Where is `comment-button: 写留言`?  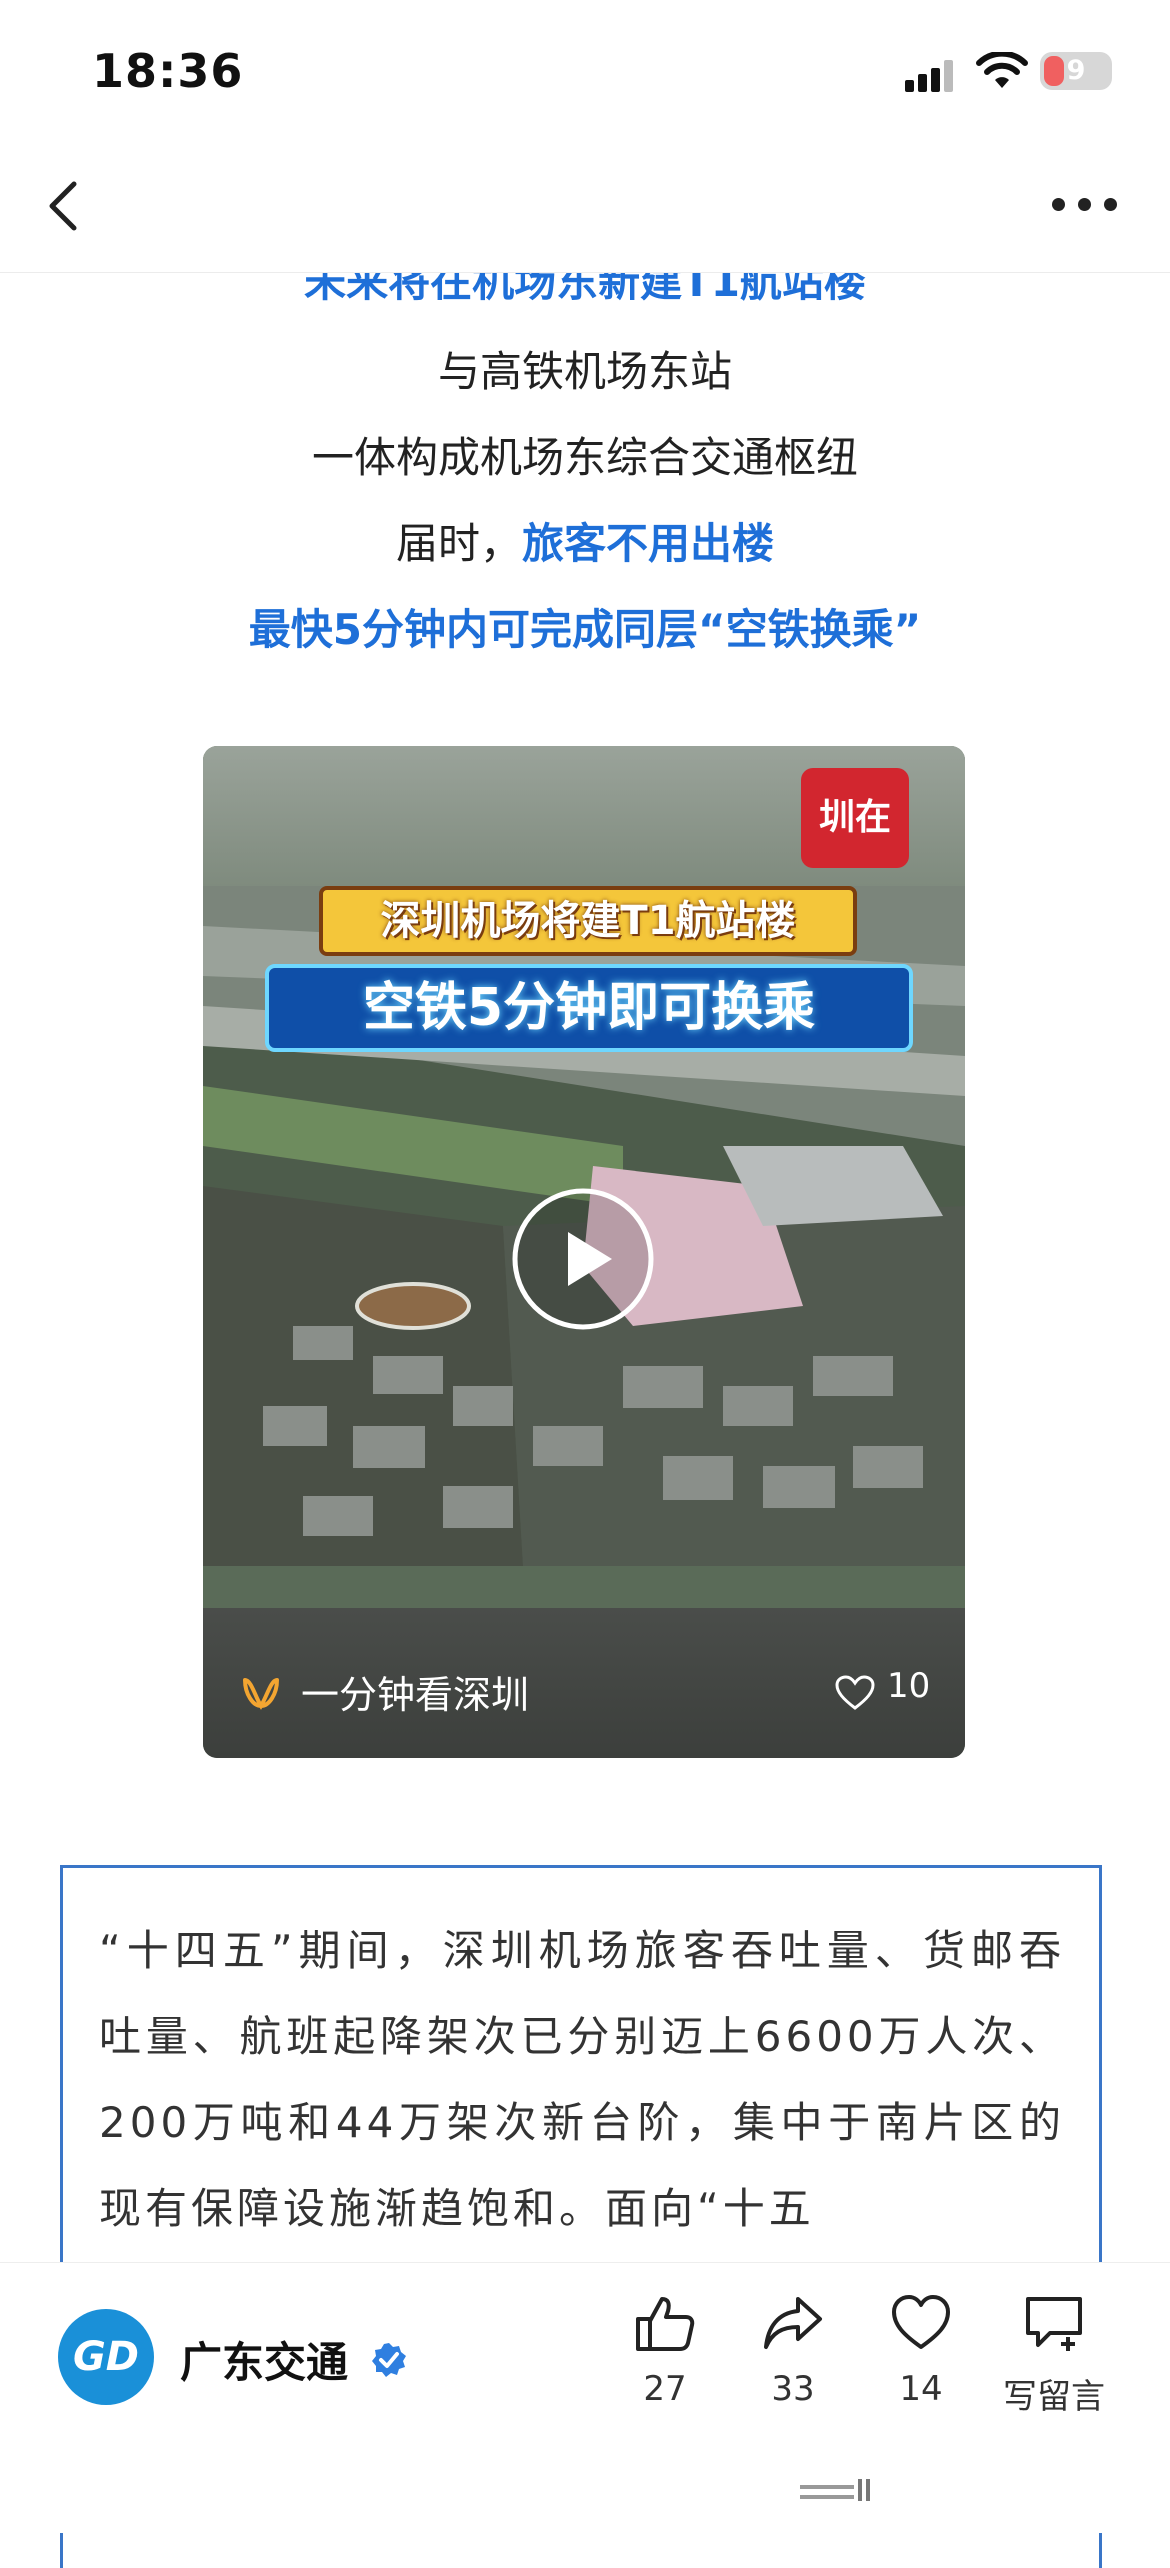
comment-button: 写留言 is located at coordinates (1054, 2355).